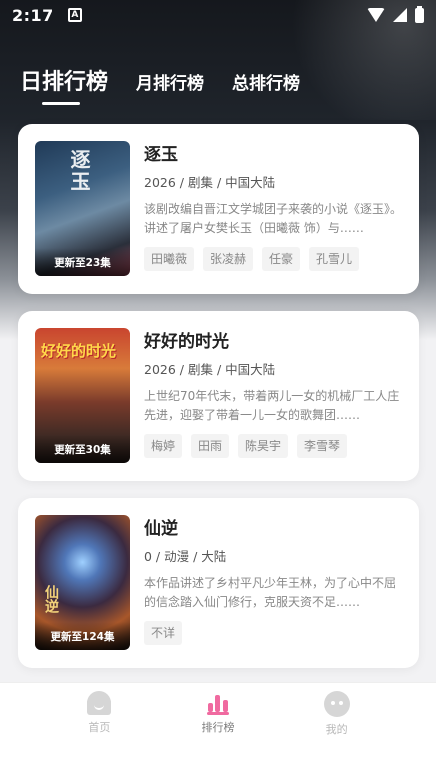 This screenshot has height=776, width=436. Describe the element at coordinates (51, 599) in the screenshot. I see `poster-art-title: 仙逆` at that location.